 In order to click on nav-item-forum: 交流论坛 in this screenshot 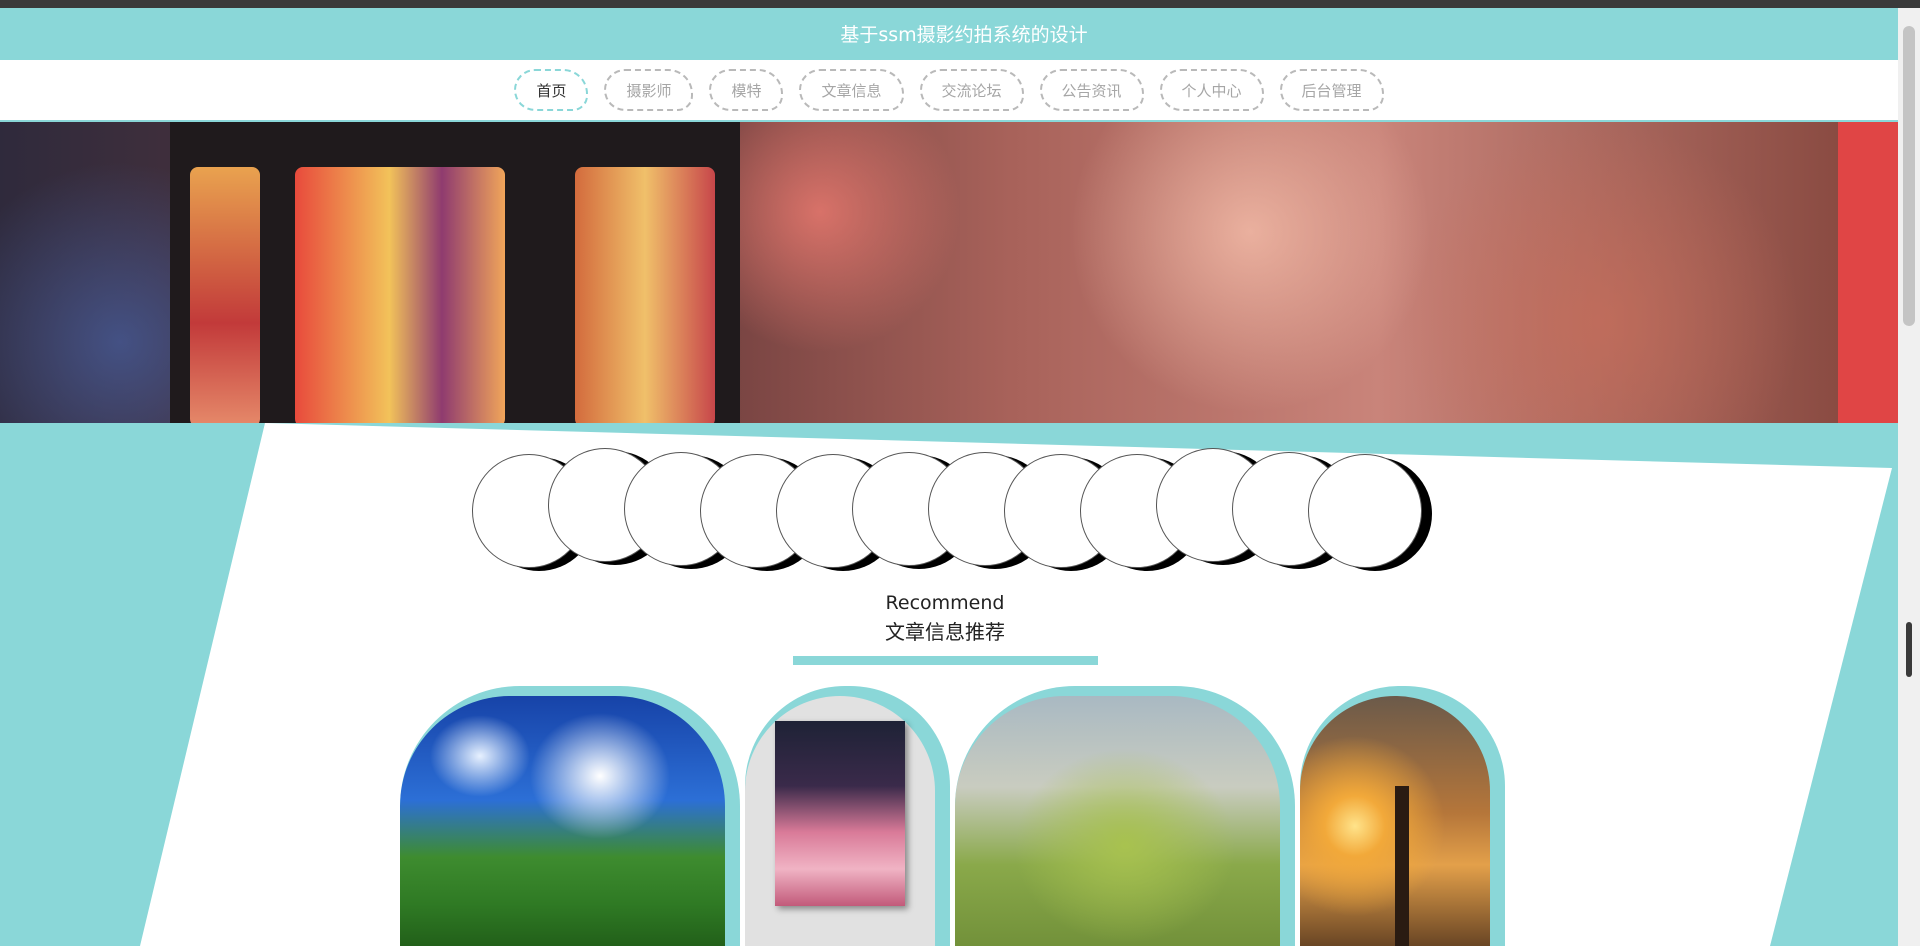, I will do `click(971, 90)`.